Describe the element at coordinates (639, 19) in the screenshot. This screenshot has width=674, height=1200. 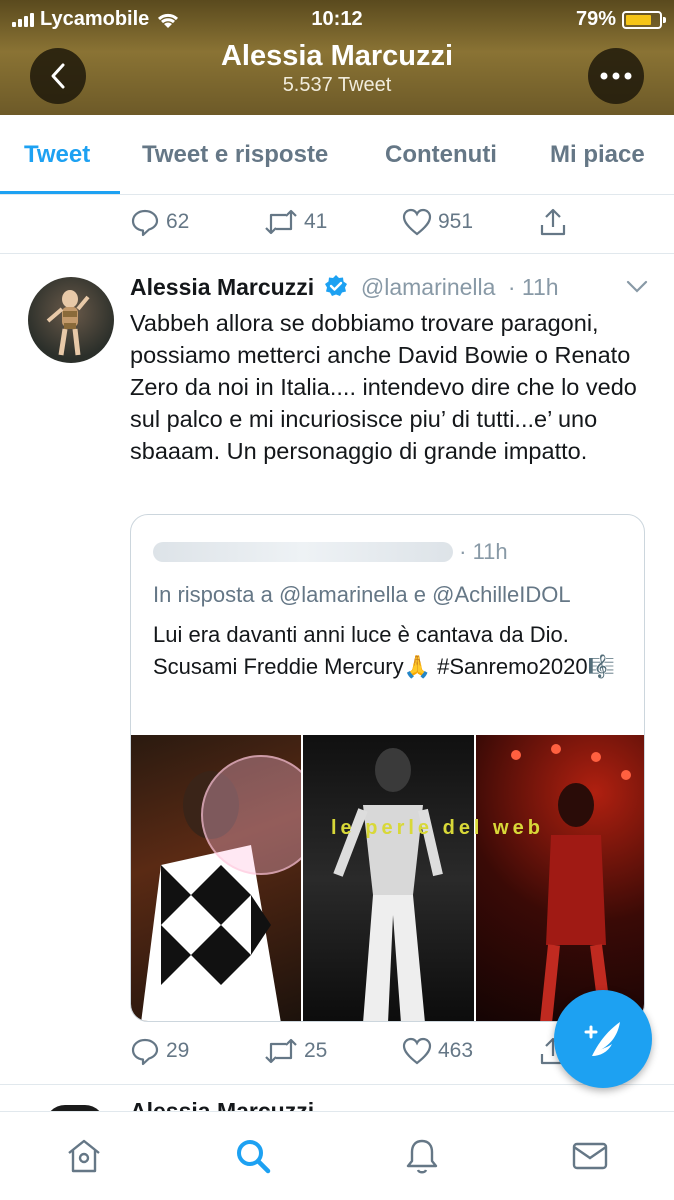
I see `battery-fill` at that location.